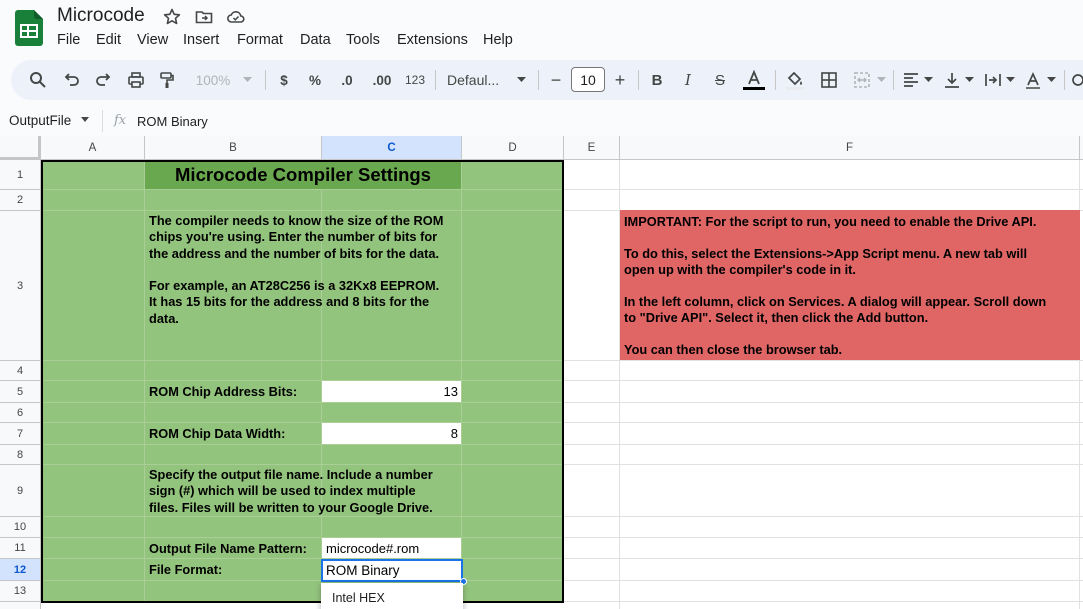 The image size is (1083, 609). Describe the element at coordinates (204, 17) in the screenshot. I see `move-folder-icon` at that location.